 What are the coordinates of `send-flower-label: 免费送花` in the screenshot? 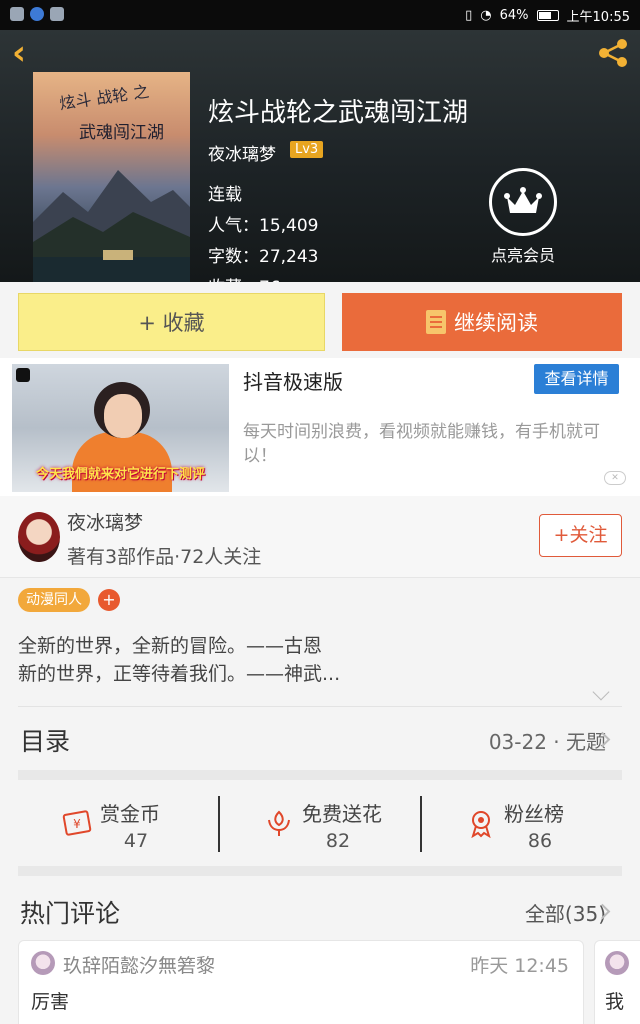 It's located at (342, 814).